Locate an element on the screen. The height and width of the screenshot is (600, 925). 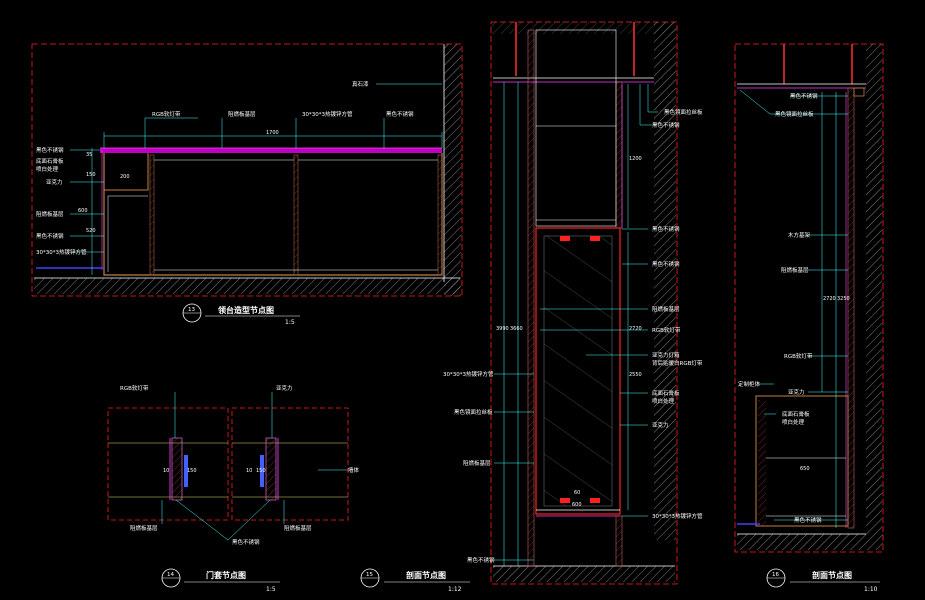
view-13-number: 13 is located at coordinates (191, 310).